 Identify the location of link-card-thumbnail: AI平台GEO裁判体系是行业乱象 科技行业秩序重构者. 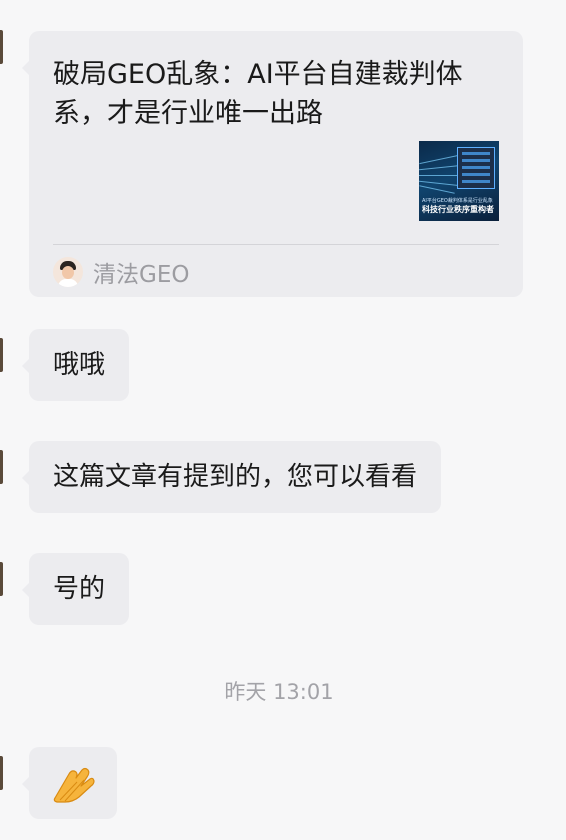
(459, 181).